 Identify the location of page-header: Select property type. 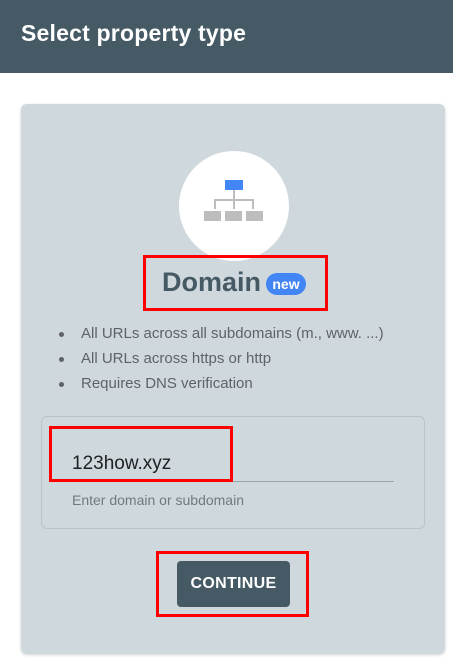
(226, 36).